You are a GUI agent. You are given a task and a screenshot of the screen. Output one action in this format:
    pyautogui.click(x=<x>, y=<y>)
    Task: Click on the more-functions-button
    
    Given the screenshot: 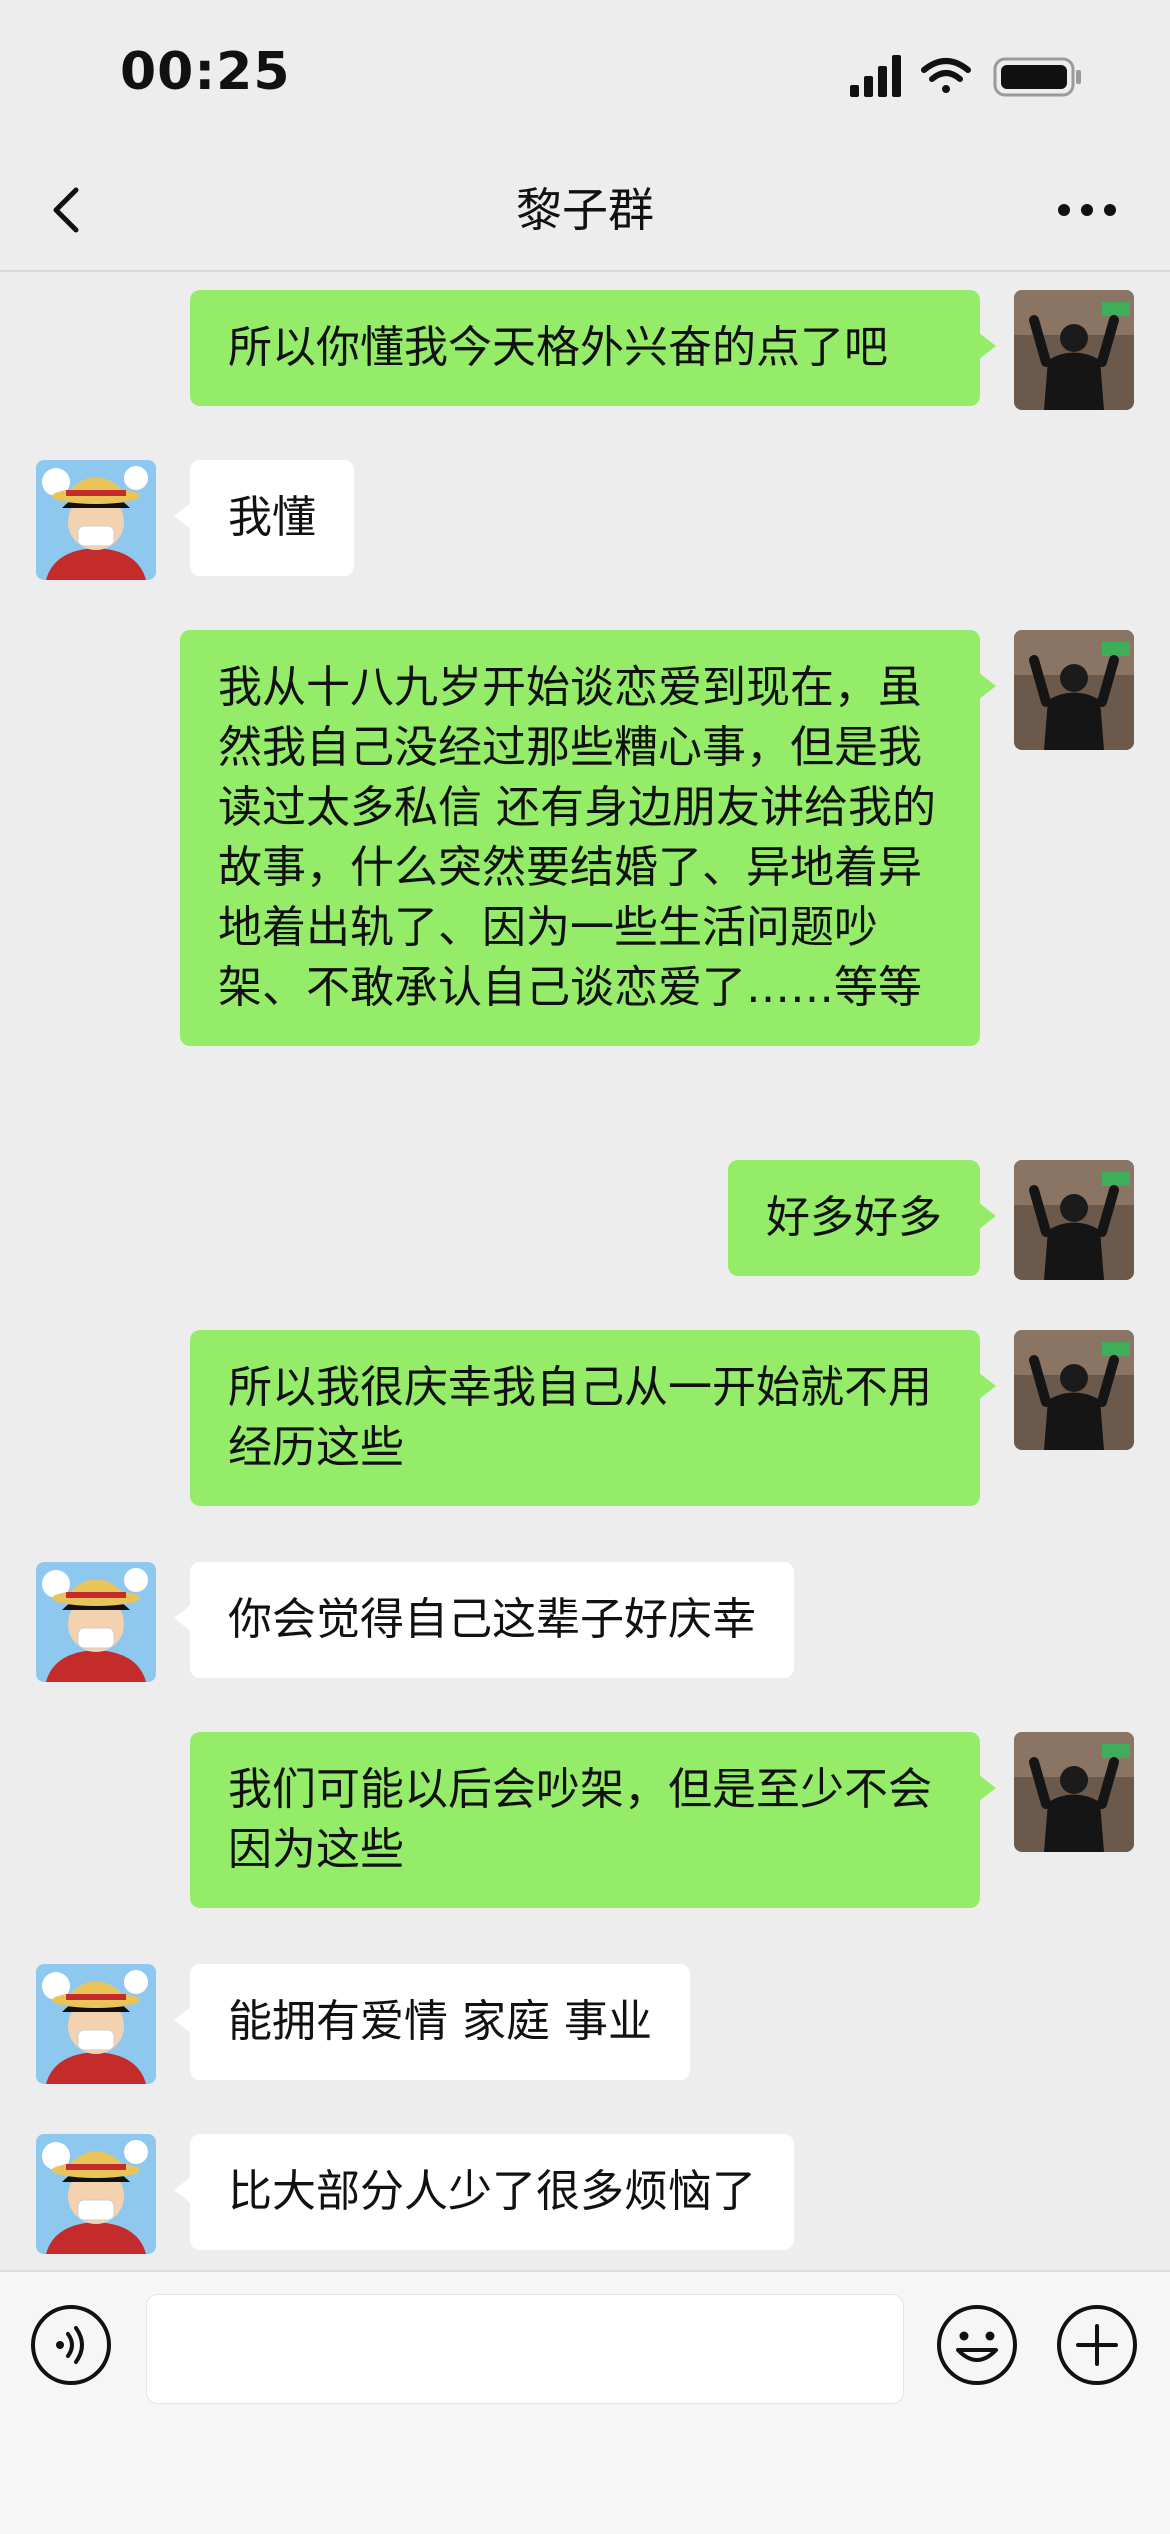 What is the action you would take?
    pyautogui.click(x=1097, y=2345)
    